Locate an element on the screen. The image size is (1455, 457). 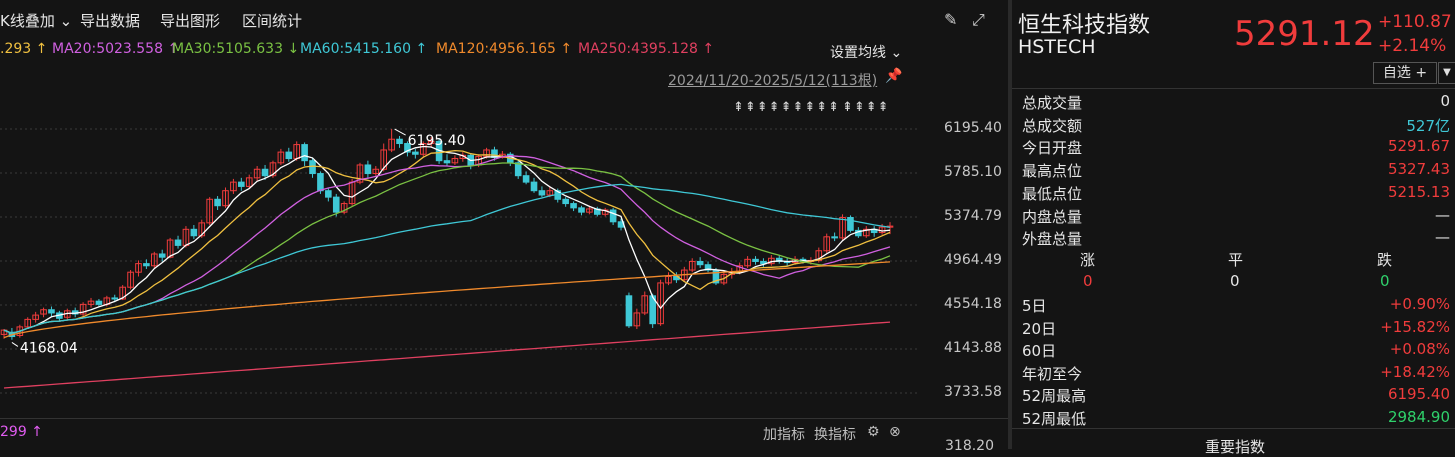
breadth-flat-label: 平 is located at coordinates (1236, 260).